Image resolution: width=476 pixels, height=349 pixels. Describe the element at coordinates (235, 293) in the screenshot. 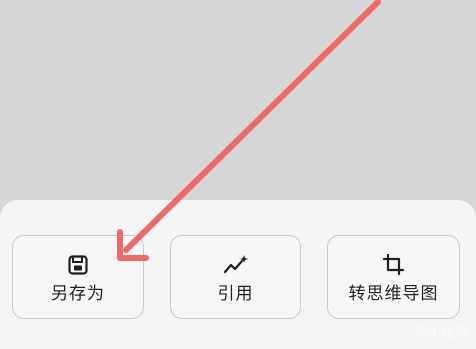

I see `cite-label: 引用` at that location.